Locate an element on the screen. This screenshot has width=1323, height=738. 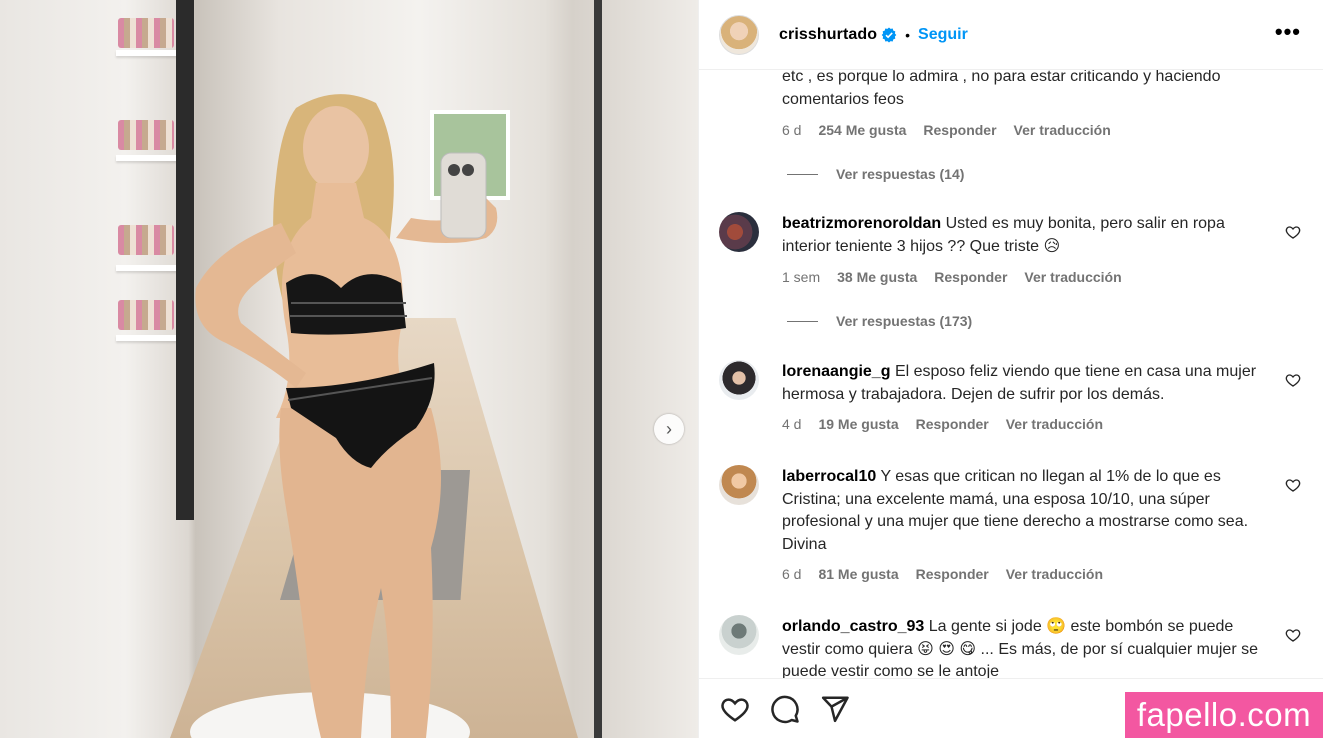
commenter-username: beatrizmorenoroldan is located at coordinates (861, 223).